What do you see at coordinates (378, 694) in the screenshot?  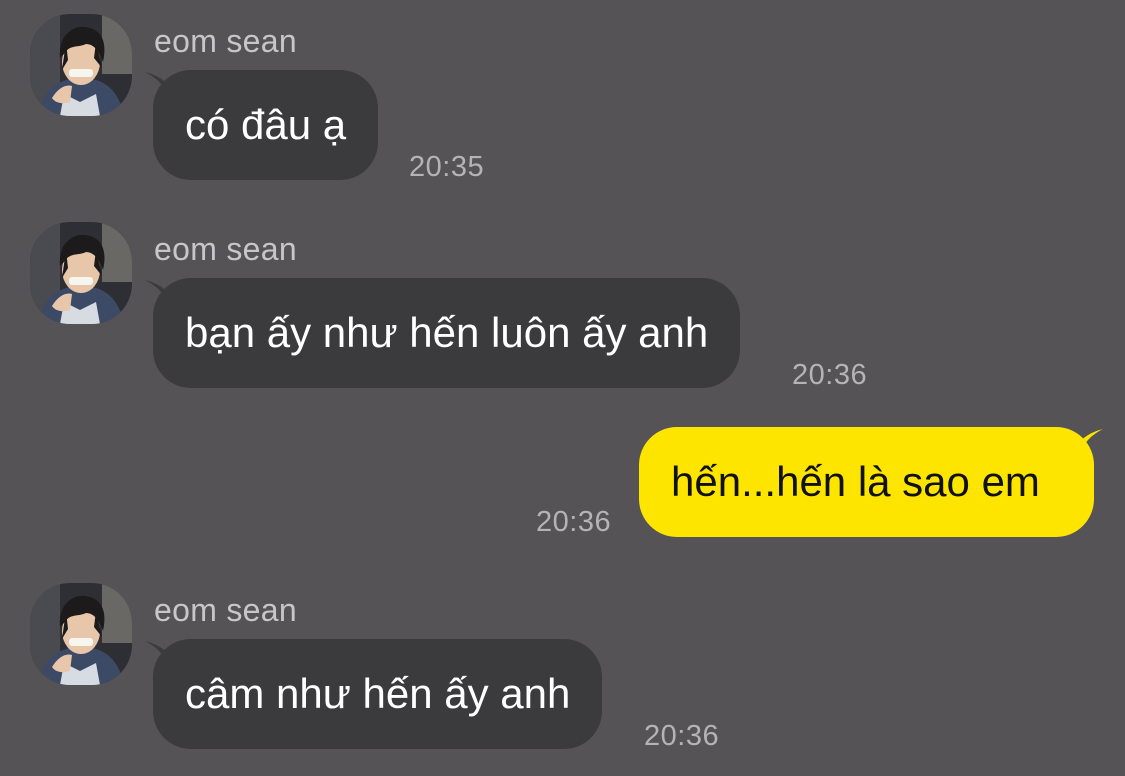 I see `message-bubble: câm như hến ấy anh` at bounding box center [378, 694].